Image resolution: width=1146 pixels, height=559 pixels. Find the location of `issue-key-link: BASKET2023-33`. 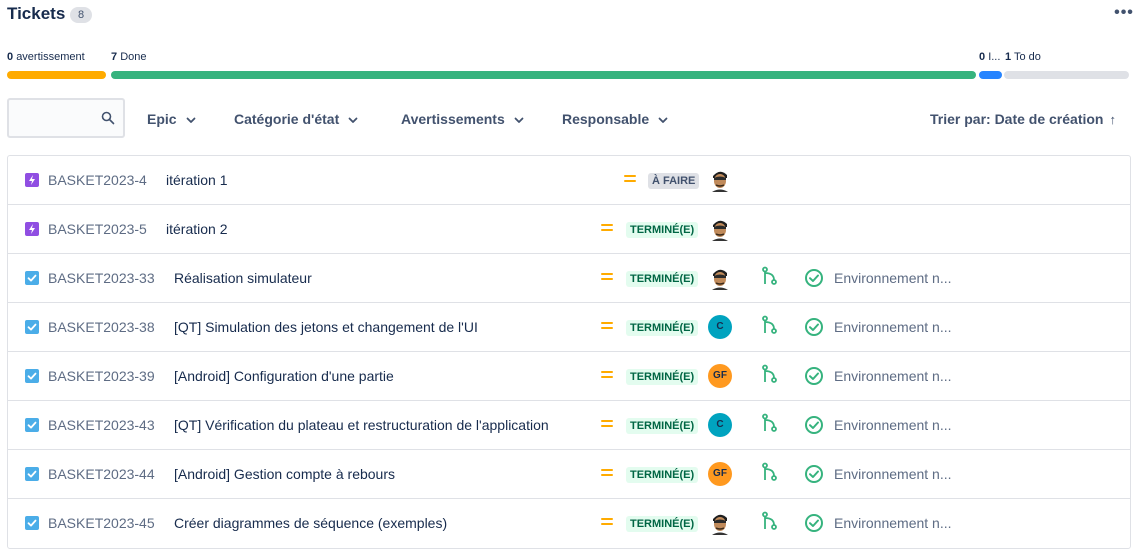

issue-key-link: BASKET2023-33 is located at coordinates (101, 278).